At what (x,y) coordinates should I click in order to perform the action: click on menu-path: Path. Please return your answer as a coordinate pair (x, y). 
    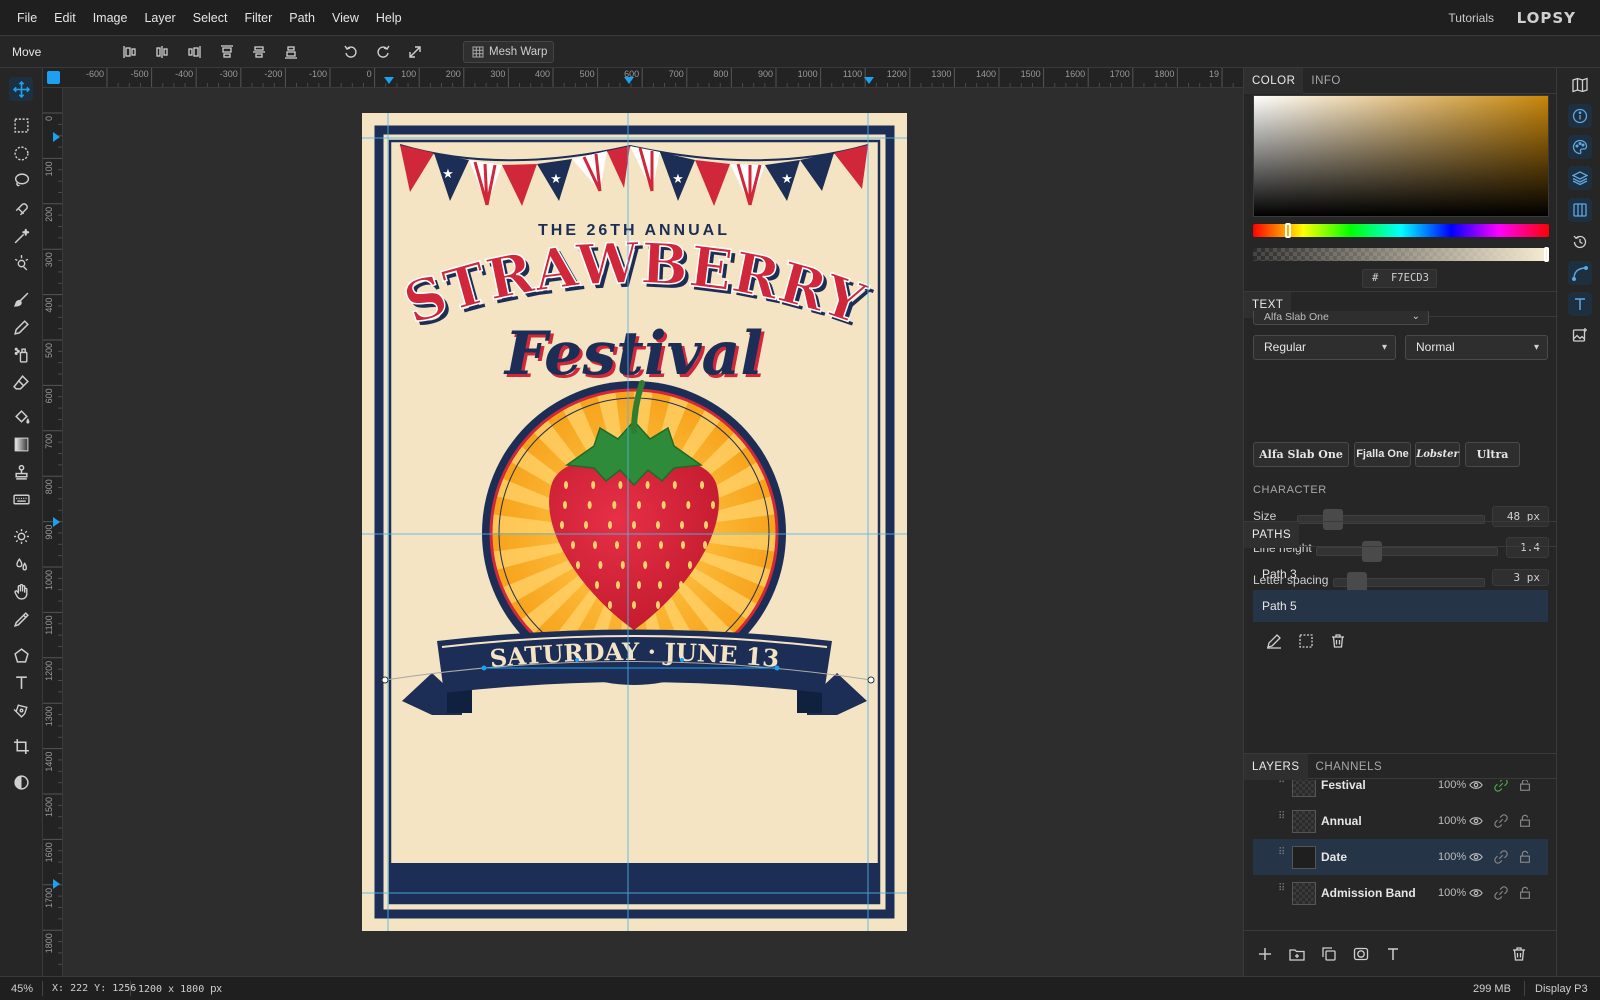
    Looking at the image, I should click on (302, 18).